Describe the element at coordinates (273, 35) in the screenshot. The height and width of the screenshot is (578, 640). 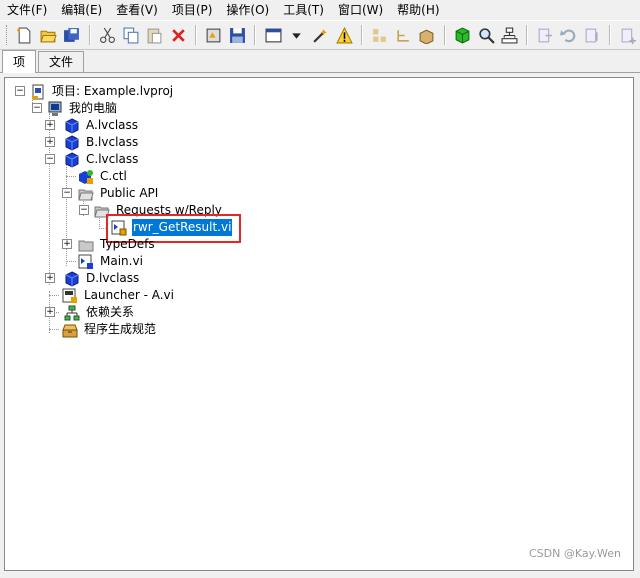
I see `window-list-icon` at that location.